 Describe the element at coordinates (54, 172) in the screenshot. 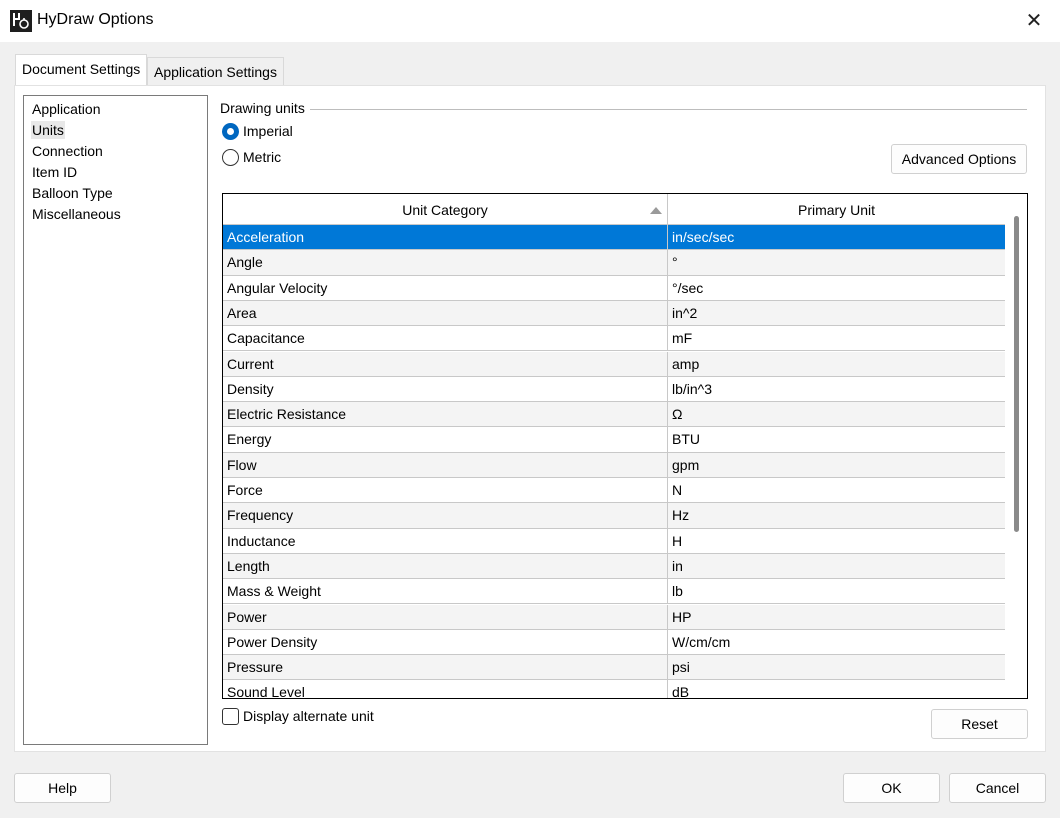

I see `nav-item-item-id: Item ID` at that location.